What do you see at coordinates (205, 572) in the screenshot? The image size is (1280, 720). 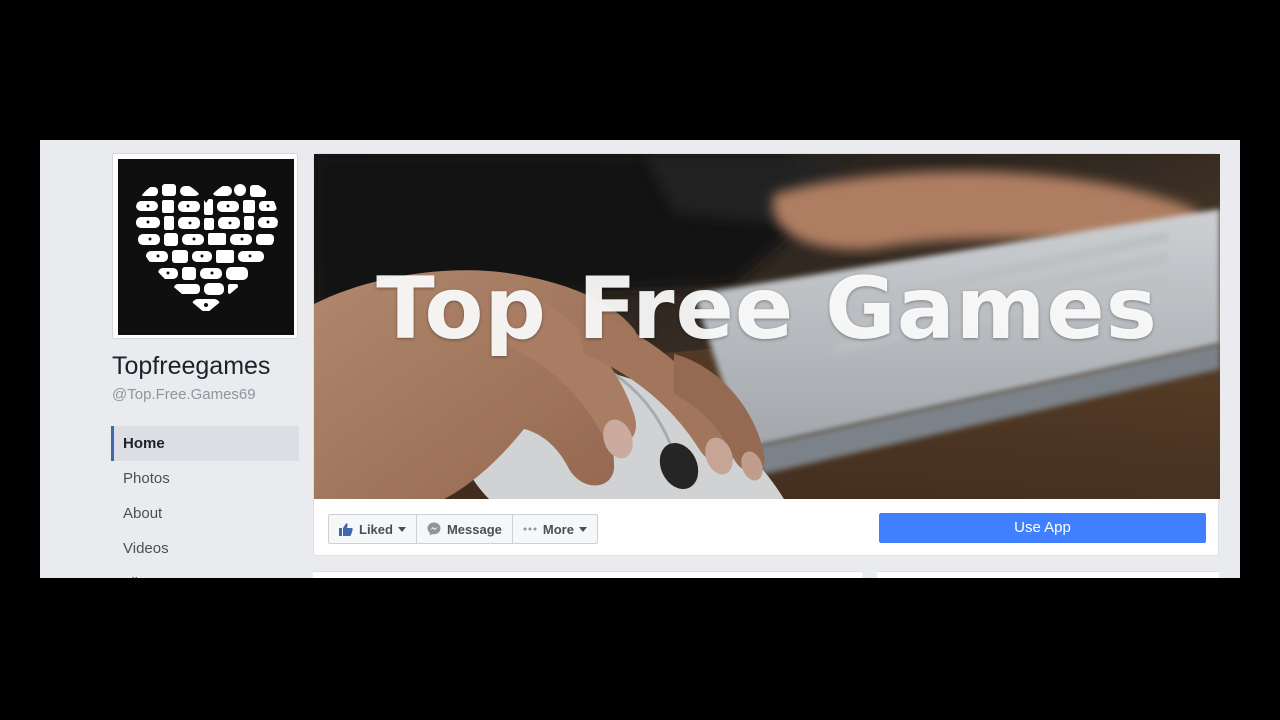 I see `nav-item-likes: Likes` at bounding box center [205, 572].